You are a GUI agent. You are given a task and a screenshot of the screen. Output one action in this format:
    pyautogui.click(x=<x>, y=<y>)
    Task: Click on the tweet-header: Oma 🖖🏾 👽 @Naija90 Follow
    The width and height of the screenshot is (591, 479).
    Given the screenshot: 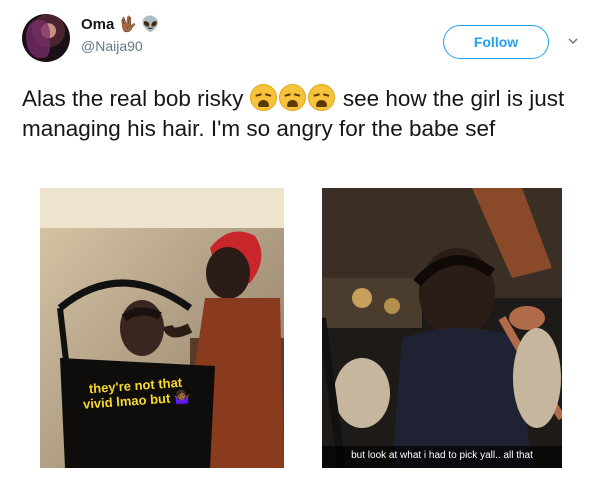 What is the action you would take?
    pyautogui.click(x=302, y=39)
    